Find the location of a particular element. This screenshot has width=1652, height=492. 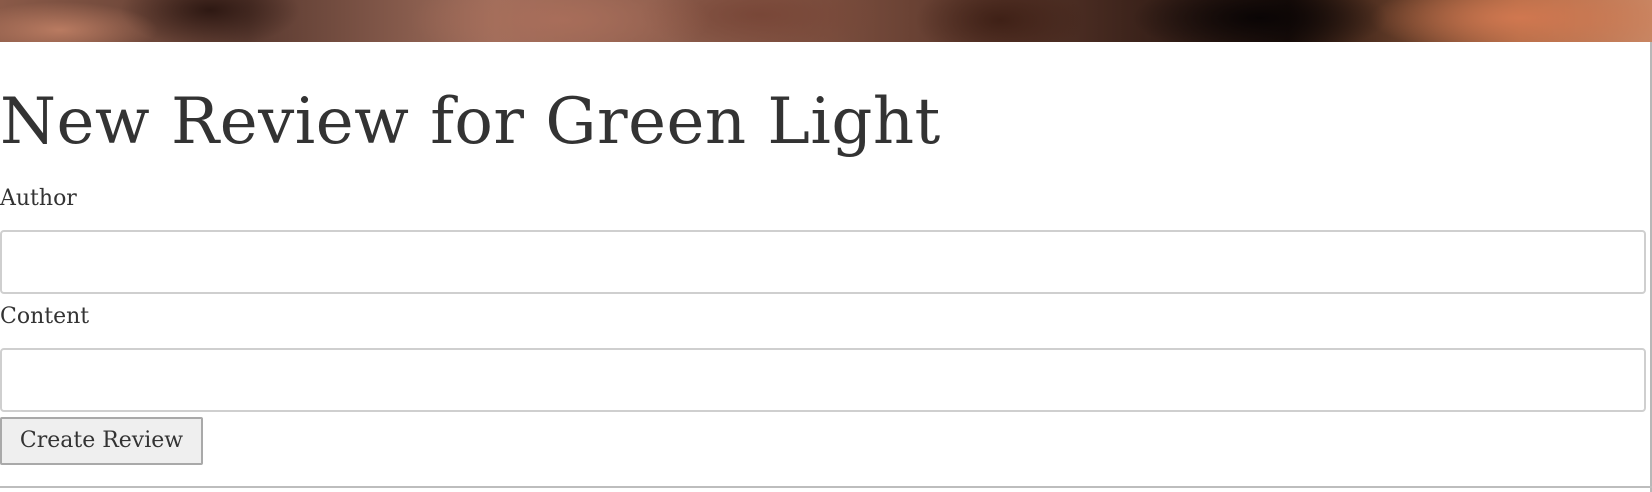

hero-banner-image is located at coordinates (826, 21).